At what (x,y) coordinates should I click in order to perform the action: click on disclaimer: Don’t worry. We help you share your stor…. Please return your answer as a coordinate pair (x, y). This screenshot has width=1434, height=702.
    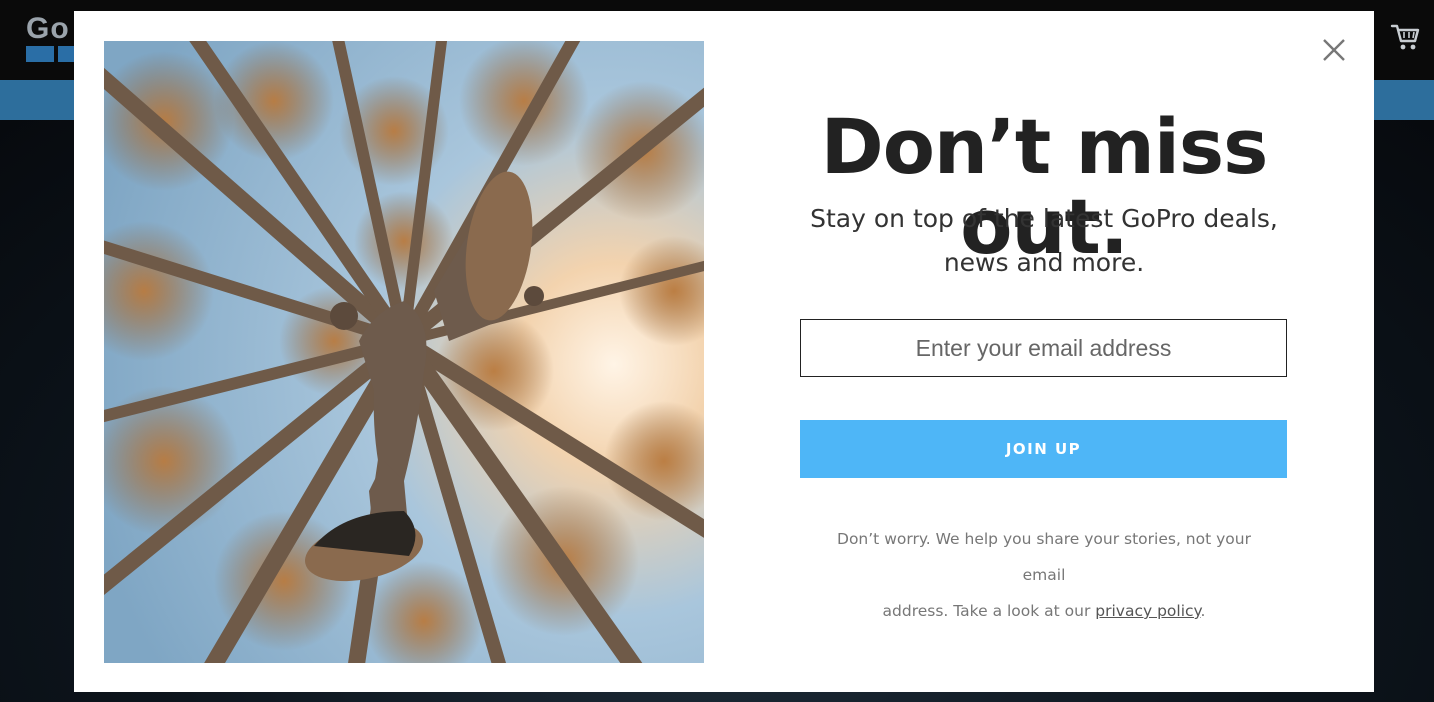
    Looking at the image, I should click on (1044, 575).